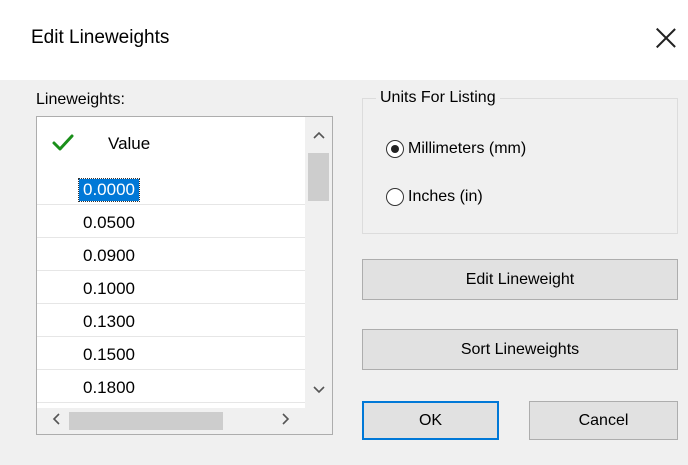 Image resolution: width=688 pixels, height=465 pixels. Describe the element at coordinates (171, 254) in the screenshot. I see `list-item: 0.0900` at that location.